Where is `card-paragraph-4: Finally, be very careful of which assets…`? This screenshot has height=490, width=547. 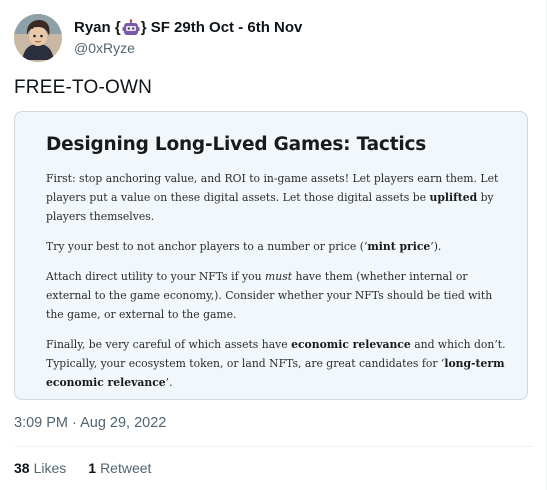 card-paragraph-4: Finally, be very careful of which assets… is located at coordinates (276, 363).